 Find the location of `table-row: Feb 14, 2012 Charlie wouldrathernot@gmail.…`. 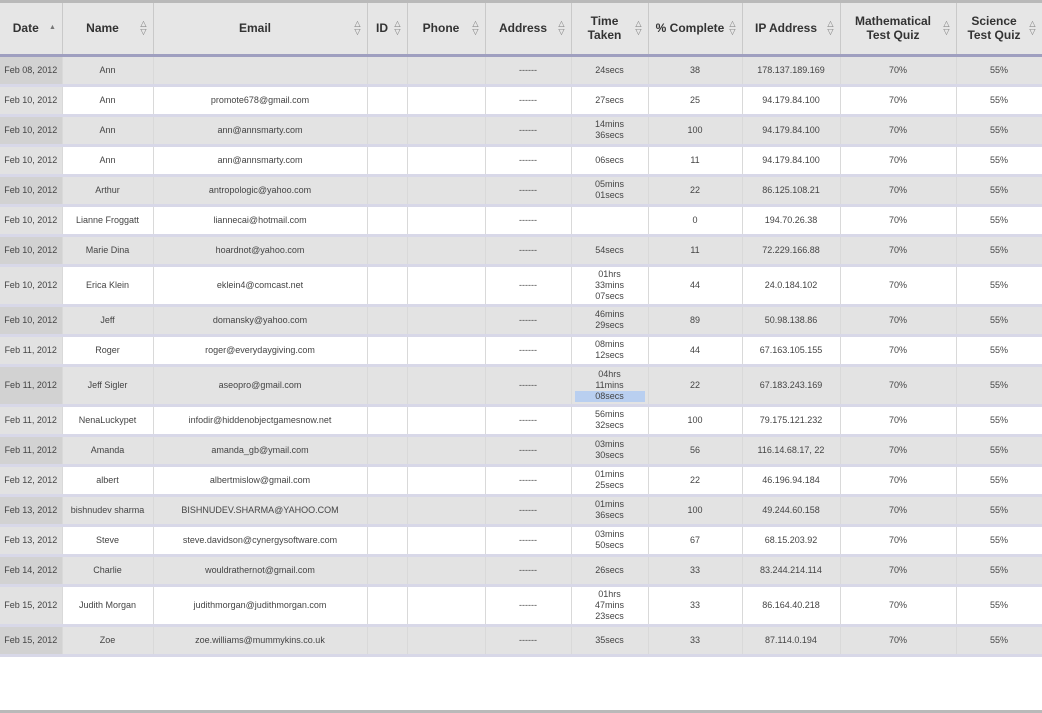

table-row: Feb 14, 2012 Charlie wouldrathernot@gmail.… is located at coordinates (521, 571).